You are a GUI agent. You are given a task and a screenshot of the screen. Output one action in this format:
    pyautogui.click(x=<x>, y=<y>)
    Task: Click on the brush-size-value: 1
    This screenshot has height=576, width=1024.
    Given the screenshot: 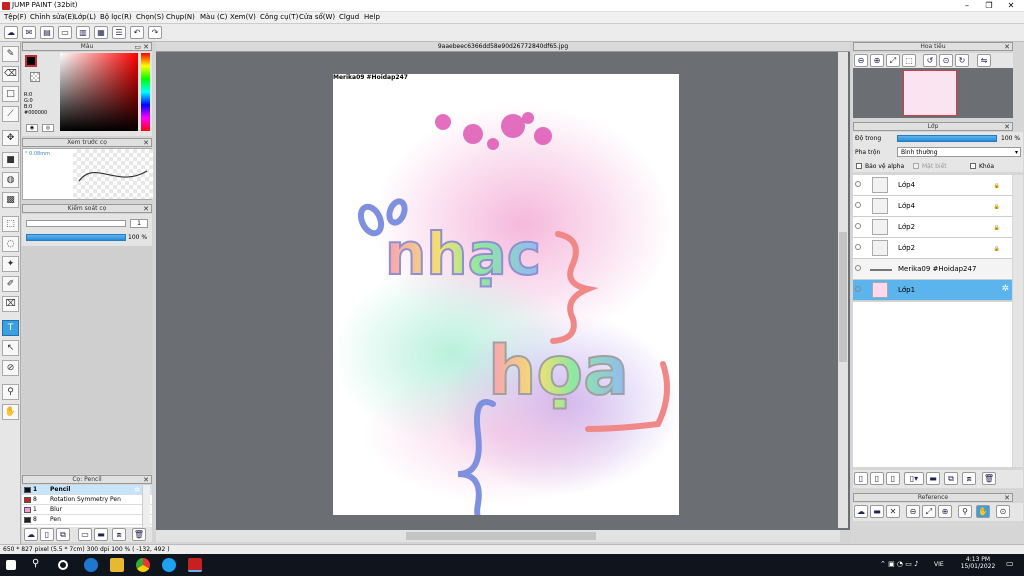 What is the action you would take?
    pyautogui.click(x=139, y=223)
    